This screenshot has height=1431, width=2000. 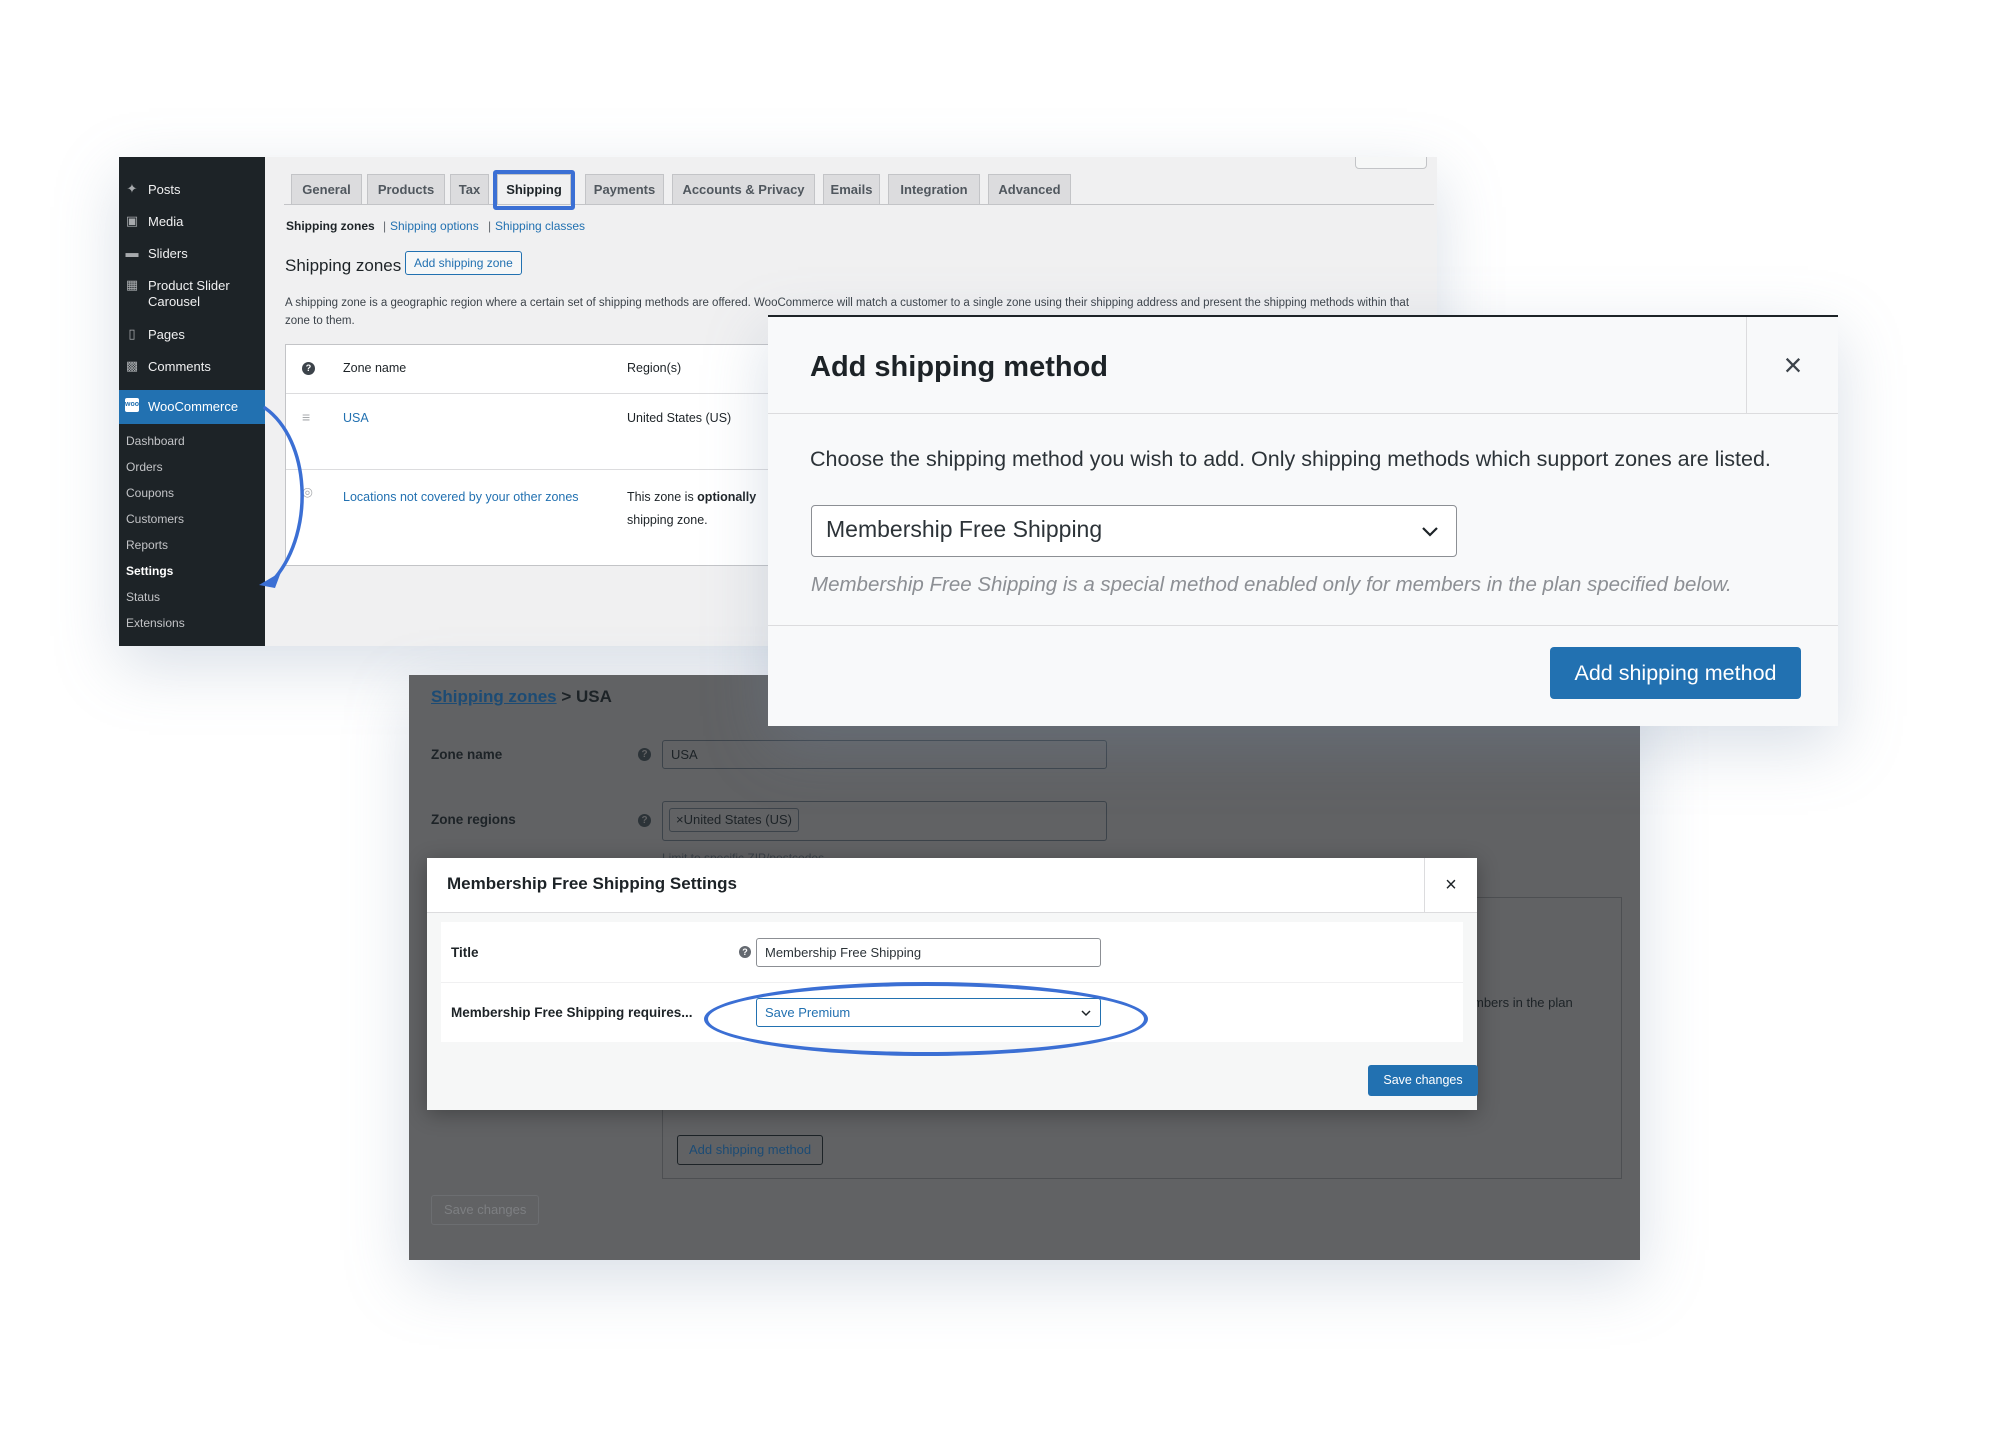 I want to click on tab-products: Products, so click(x=406, y=189).